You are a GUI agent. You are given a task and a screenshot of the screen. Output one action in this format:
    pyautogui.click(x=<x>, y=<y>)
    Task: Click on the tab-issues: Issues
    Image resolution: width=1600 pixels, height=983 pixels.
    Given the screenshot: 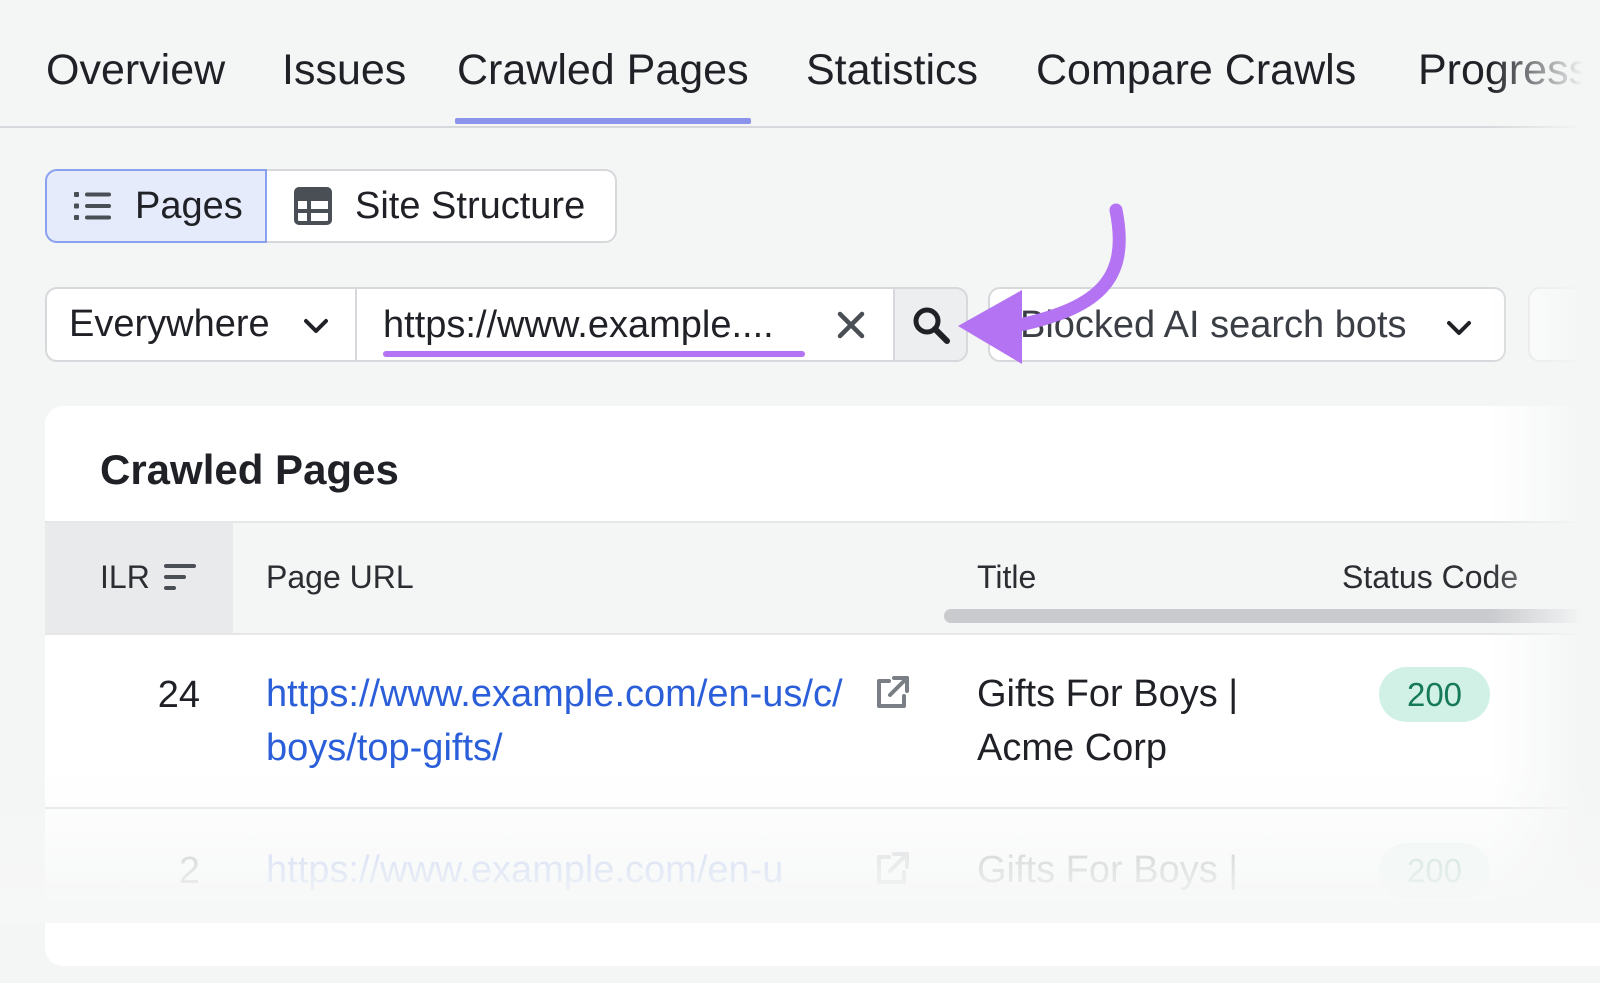 What is the action you would take?
    pyautogui.click(x=344, y=70)
    